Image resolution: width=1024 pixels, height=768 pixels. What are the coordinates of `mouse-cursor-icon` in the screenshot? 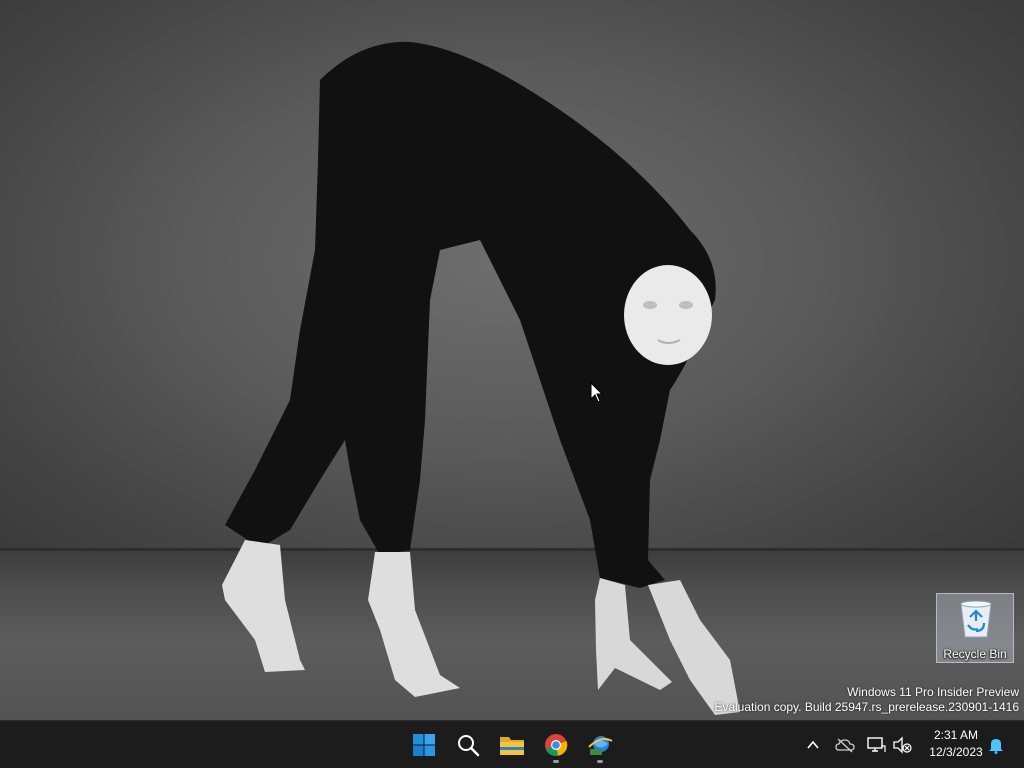 It's located at (597, 392).